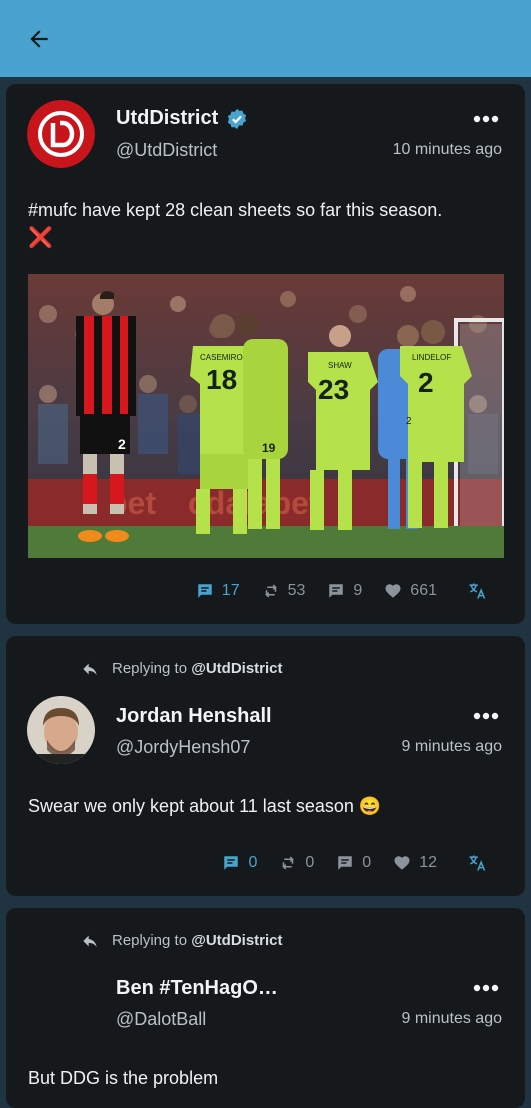 This screenshot has height=1108, width=531. I want to click on like-count: 12, so click(428, 862).